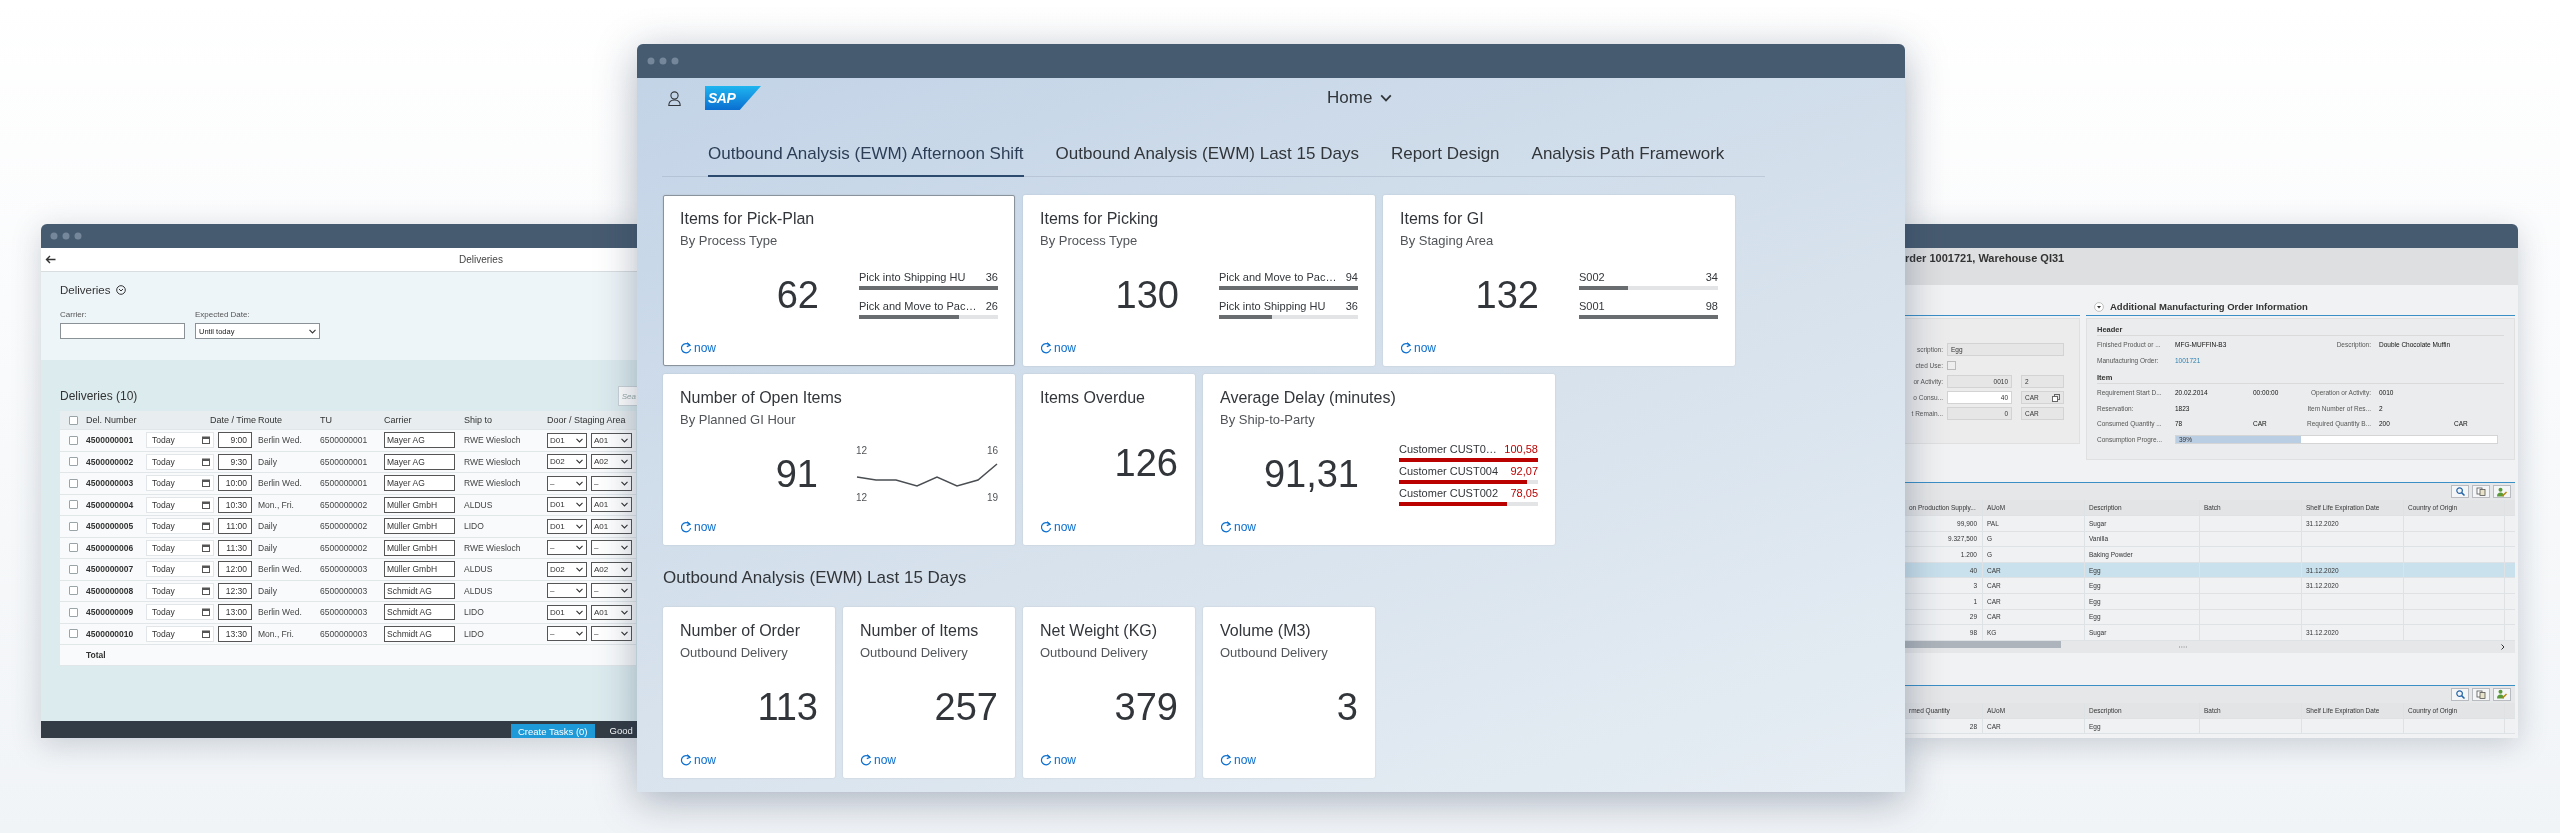 This screenshot has height=833, width=2560. What do you see at coordinates (866, 160) in the screenshot?
I see `tab: Outbound Analysis (EWM) Afternoon Shift` at bounding box center [866, 160].